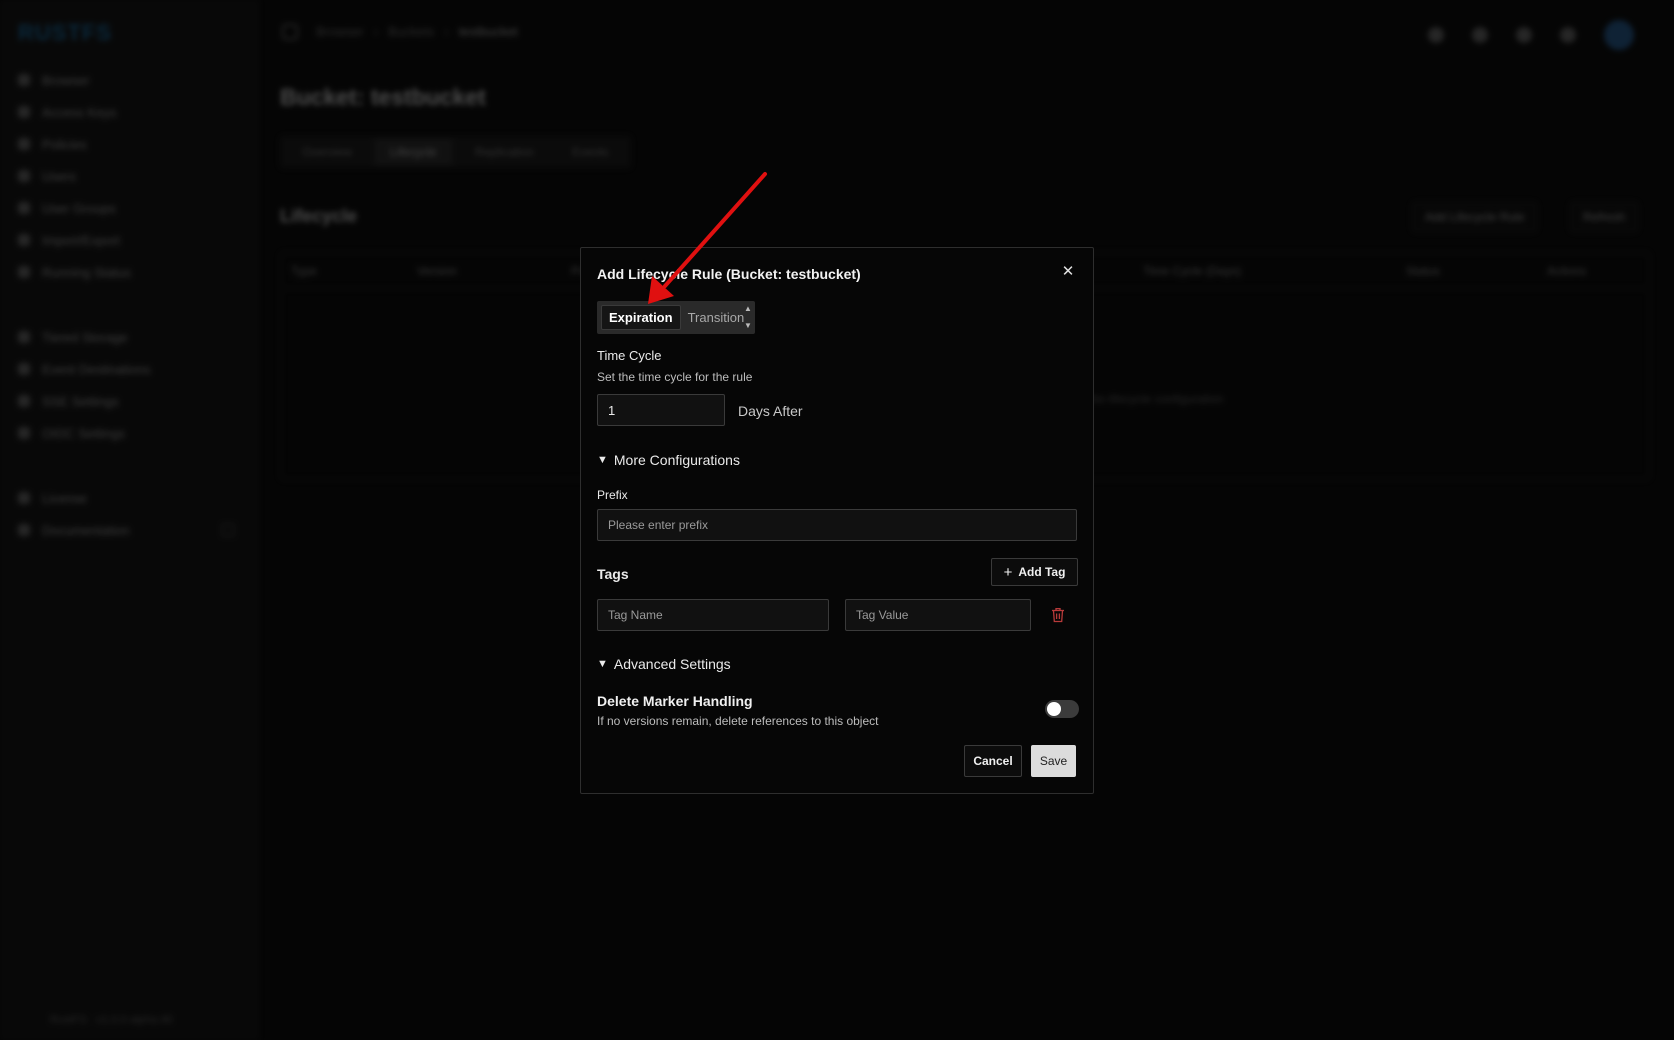  I want to click on trash-icon, so click(1058, 615).